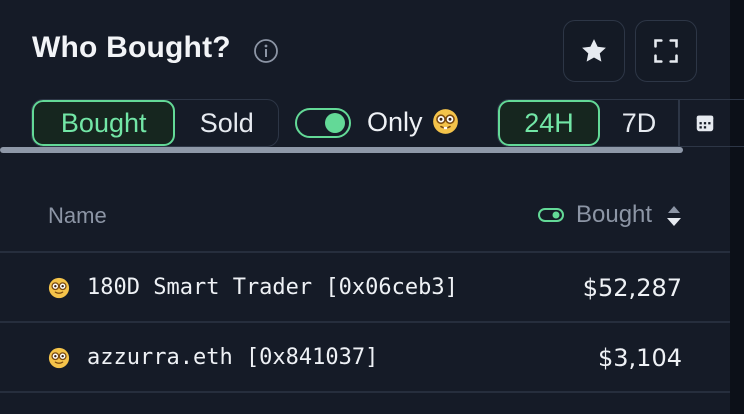 Image resolution: width=744 pixels, height=414 pixels. Describe the element at coordinates (272, 287) in the screenshot. I see `trader-name: 180D Smart Trader [0x06ceb3]` at that location.